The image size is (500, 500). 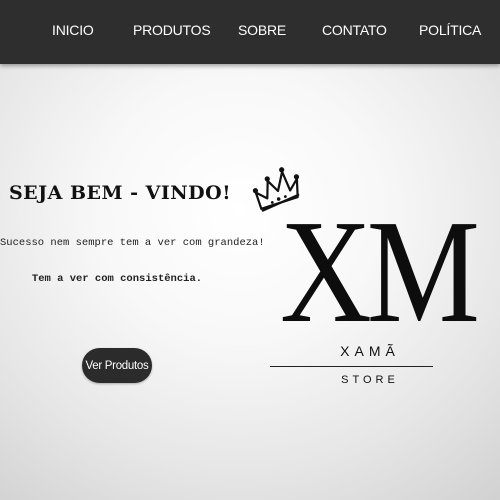 I want to click on nav-link-inicio: INICIO, so click(x=73, y=30).